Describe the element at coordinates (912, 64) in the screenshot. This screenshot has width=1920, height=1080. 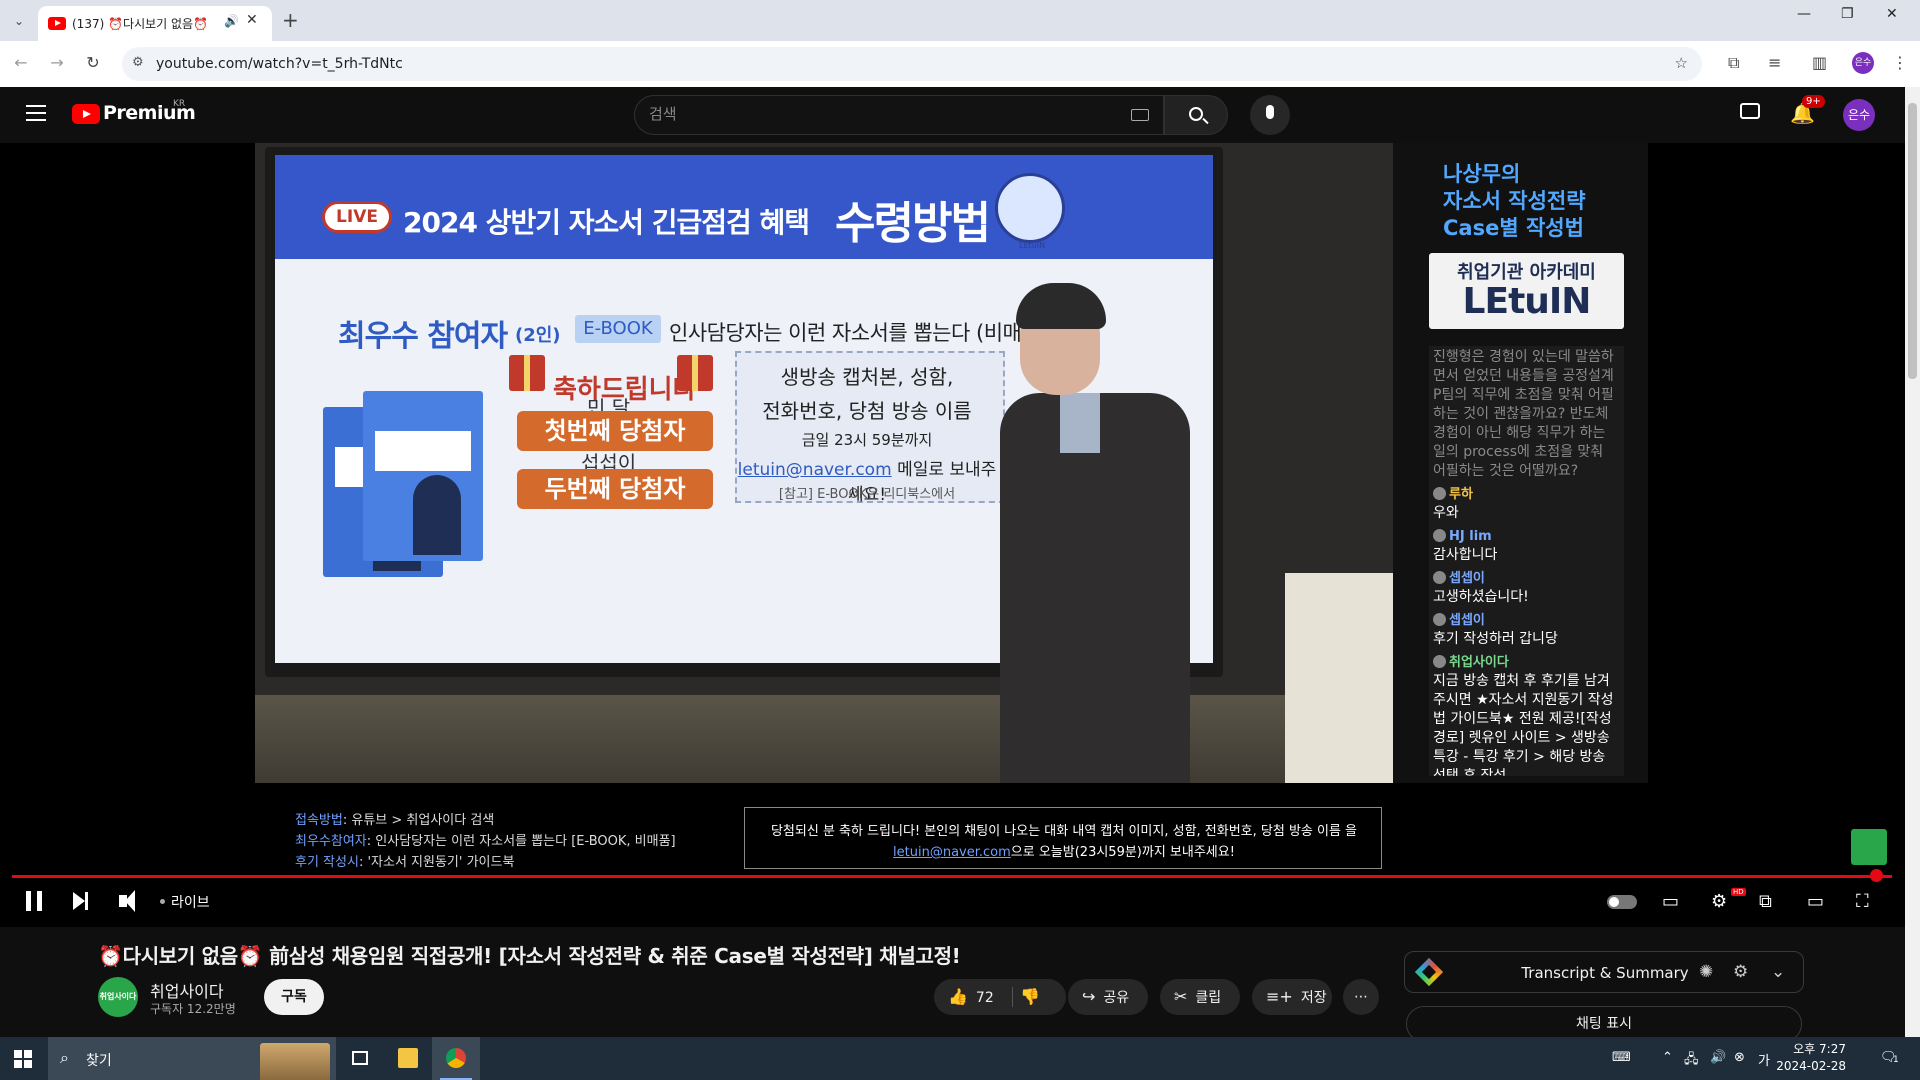
I see `address-bar: ⚙ youtube.com/watch?v=t_5rh-TdNtc ☆` at that location.